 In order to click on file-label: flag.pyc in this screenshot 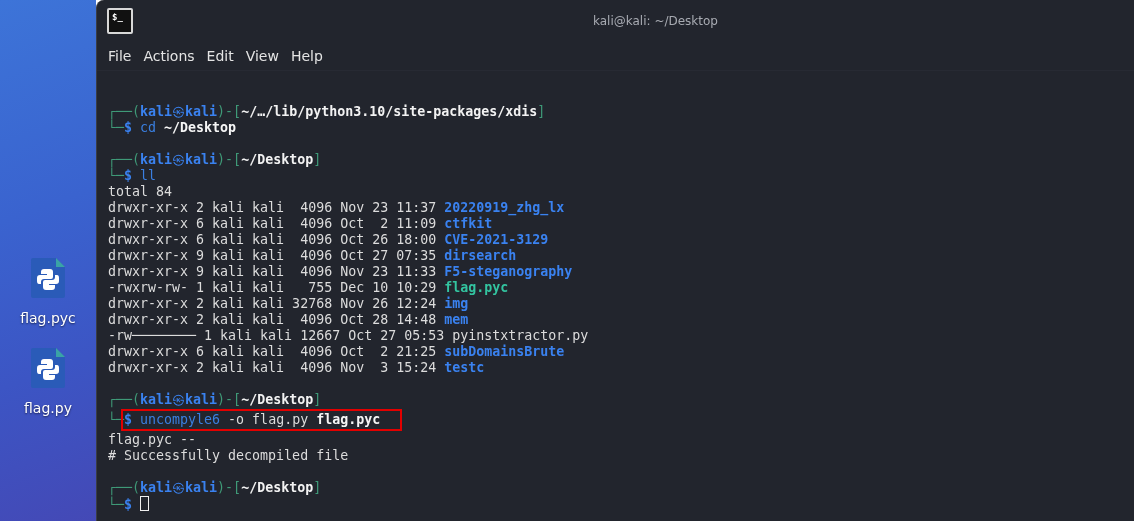, I will do `click(48, 318)`.